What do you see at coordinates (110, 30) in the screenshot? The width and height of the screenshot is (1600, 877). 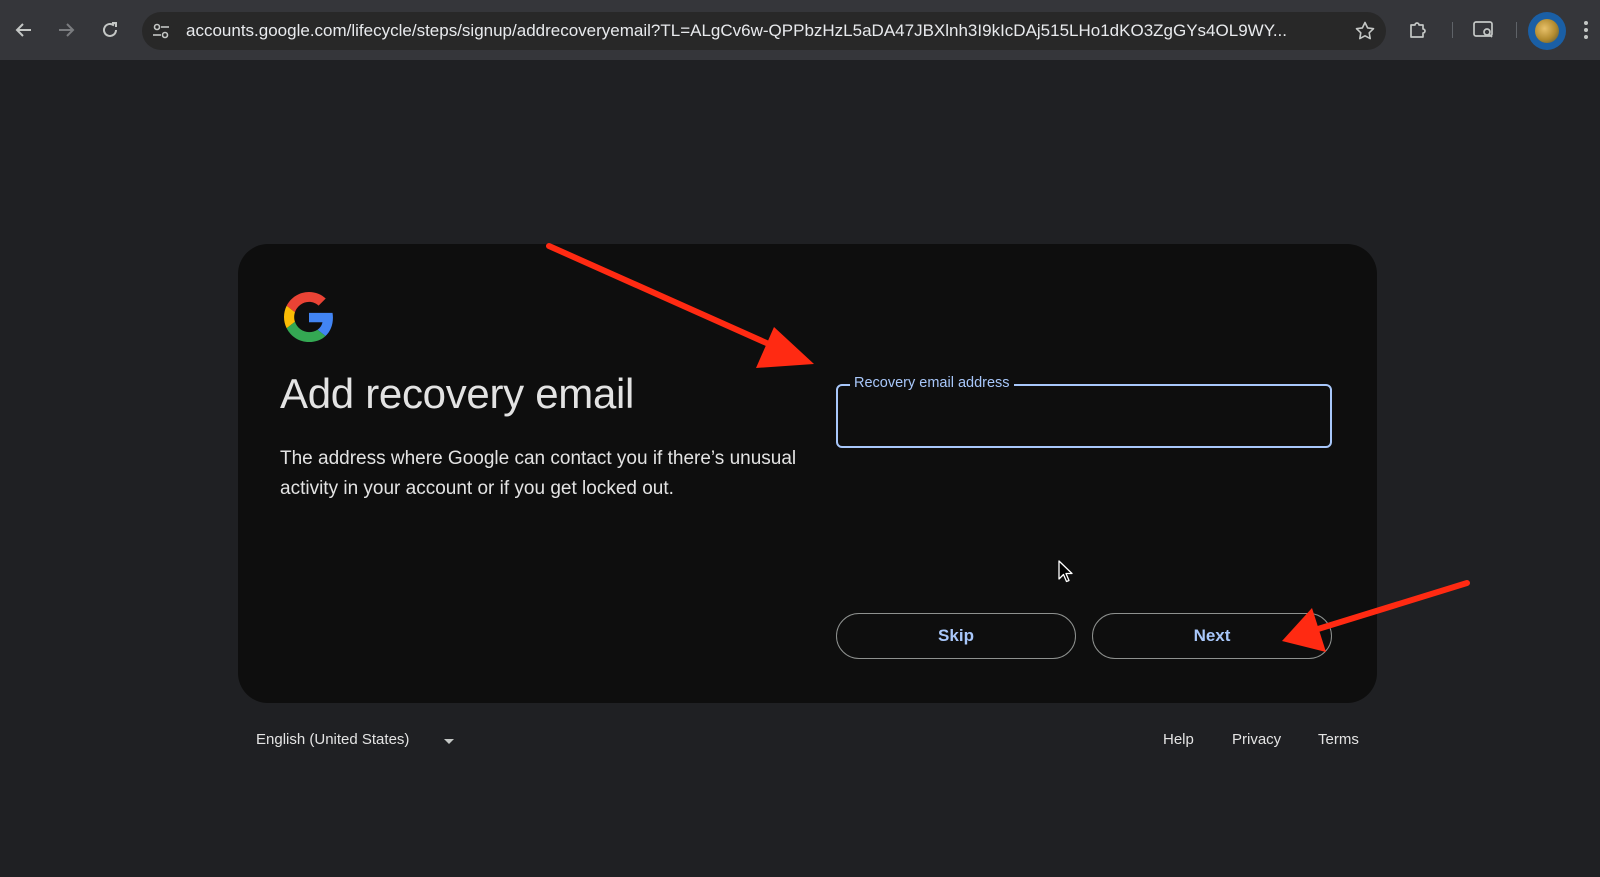 I see `reload-icon` at bounding box center [110, 30].